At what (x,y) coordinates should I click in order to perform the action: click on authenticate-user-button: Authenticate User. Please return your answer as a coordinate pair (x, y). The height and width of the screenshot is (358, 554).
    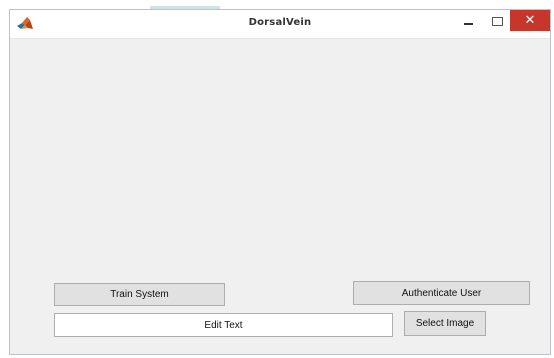
    Looking at the image, I should click on (441, 293).